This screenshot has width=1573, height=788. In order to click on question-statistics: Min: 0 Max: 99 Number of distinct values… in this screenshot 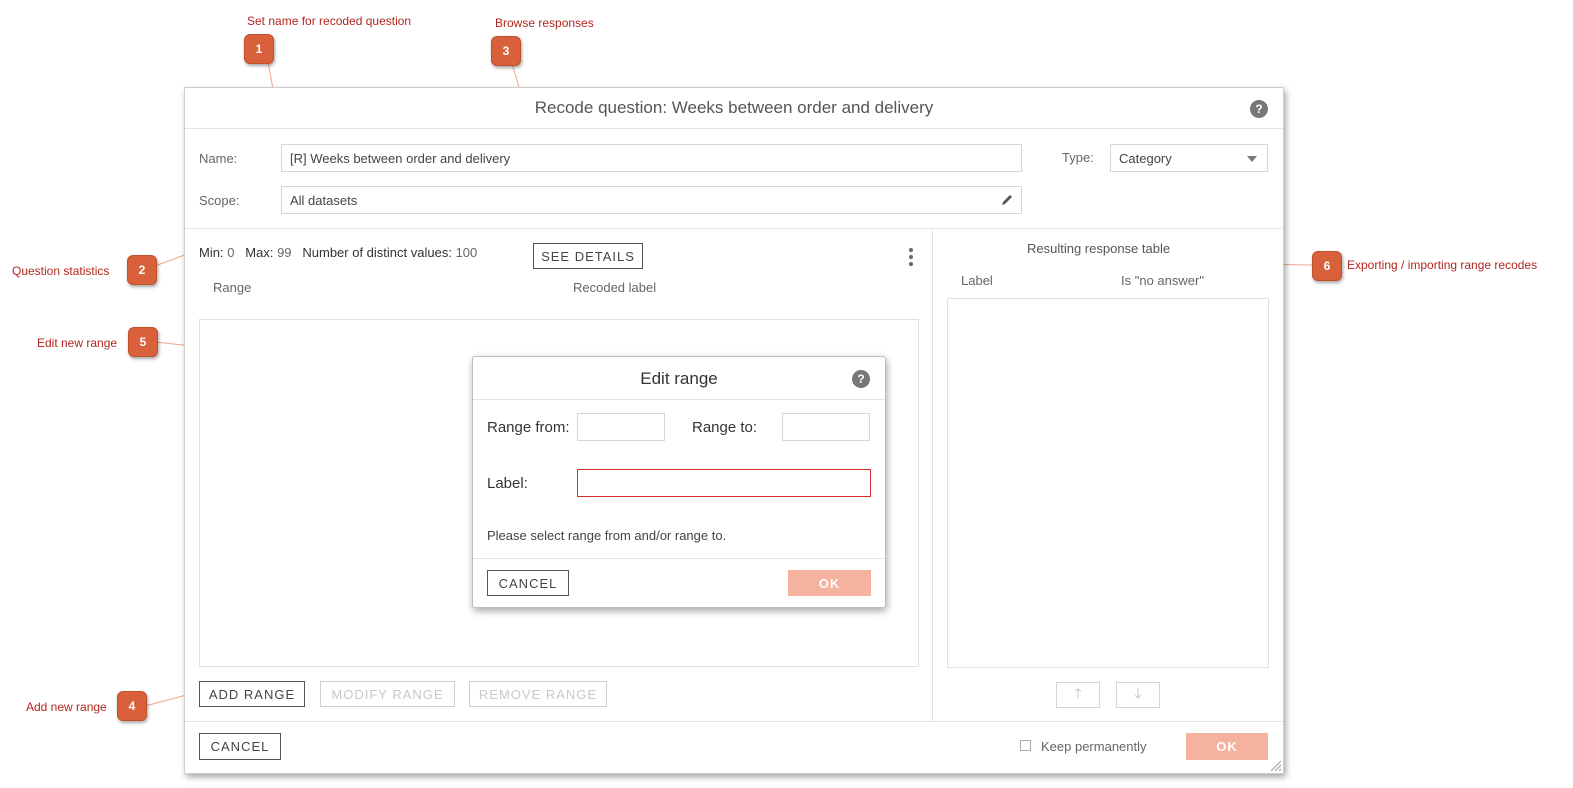, I will do `click(338, 252)`.